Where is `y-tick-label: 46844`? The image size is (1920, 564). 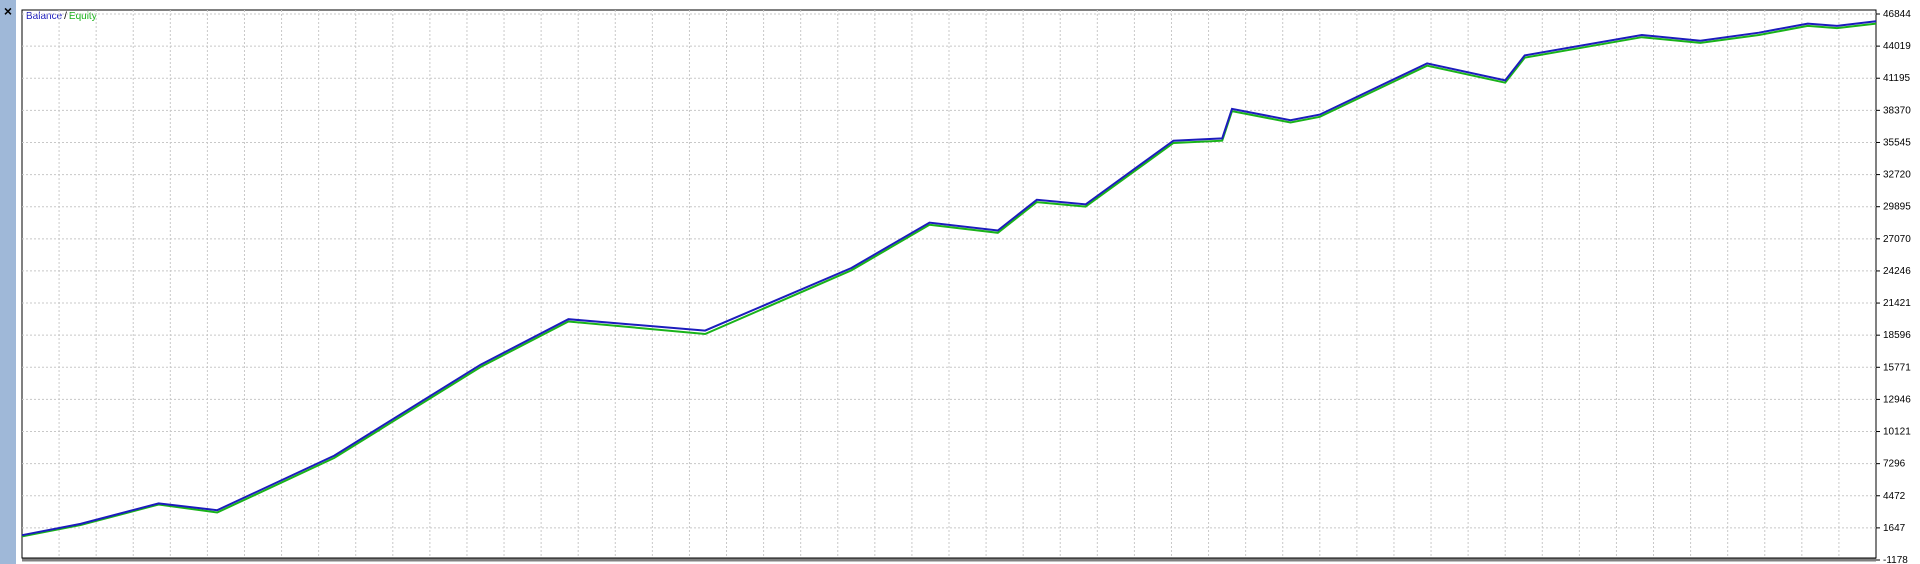 y-tick-label: 46844 is located at coordinates (1897, 14).